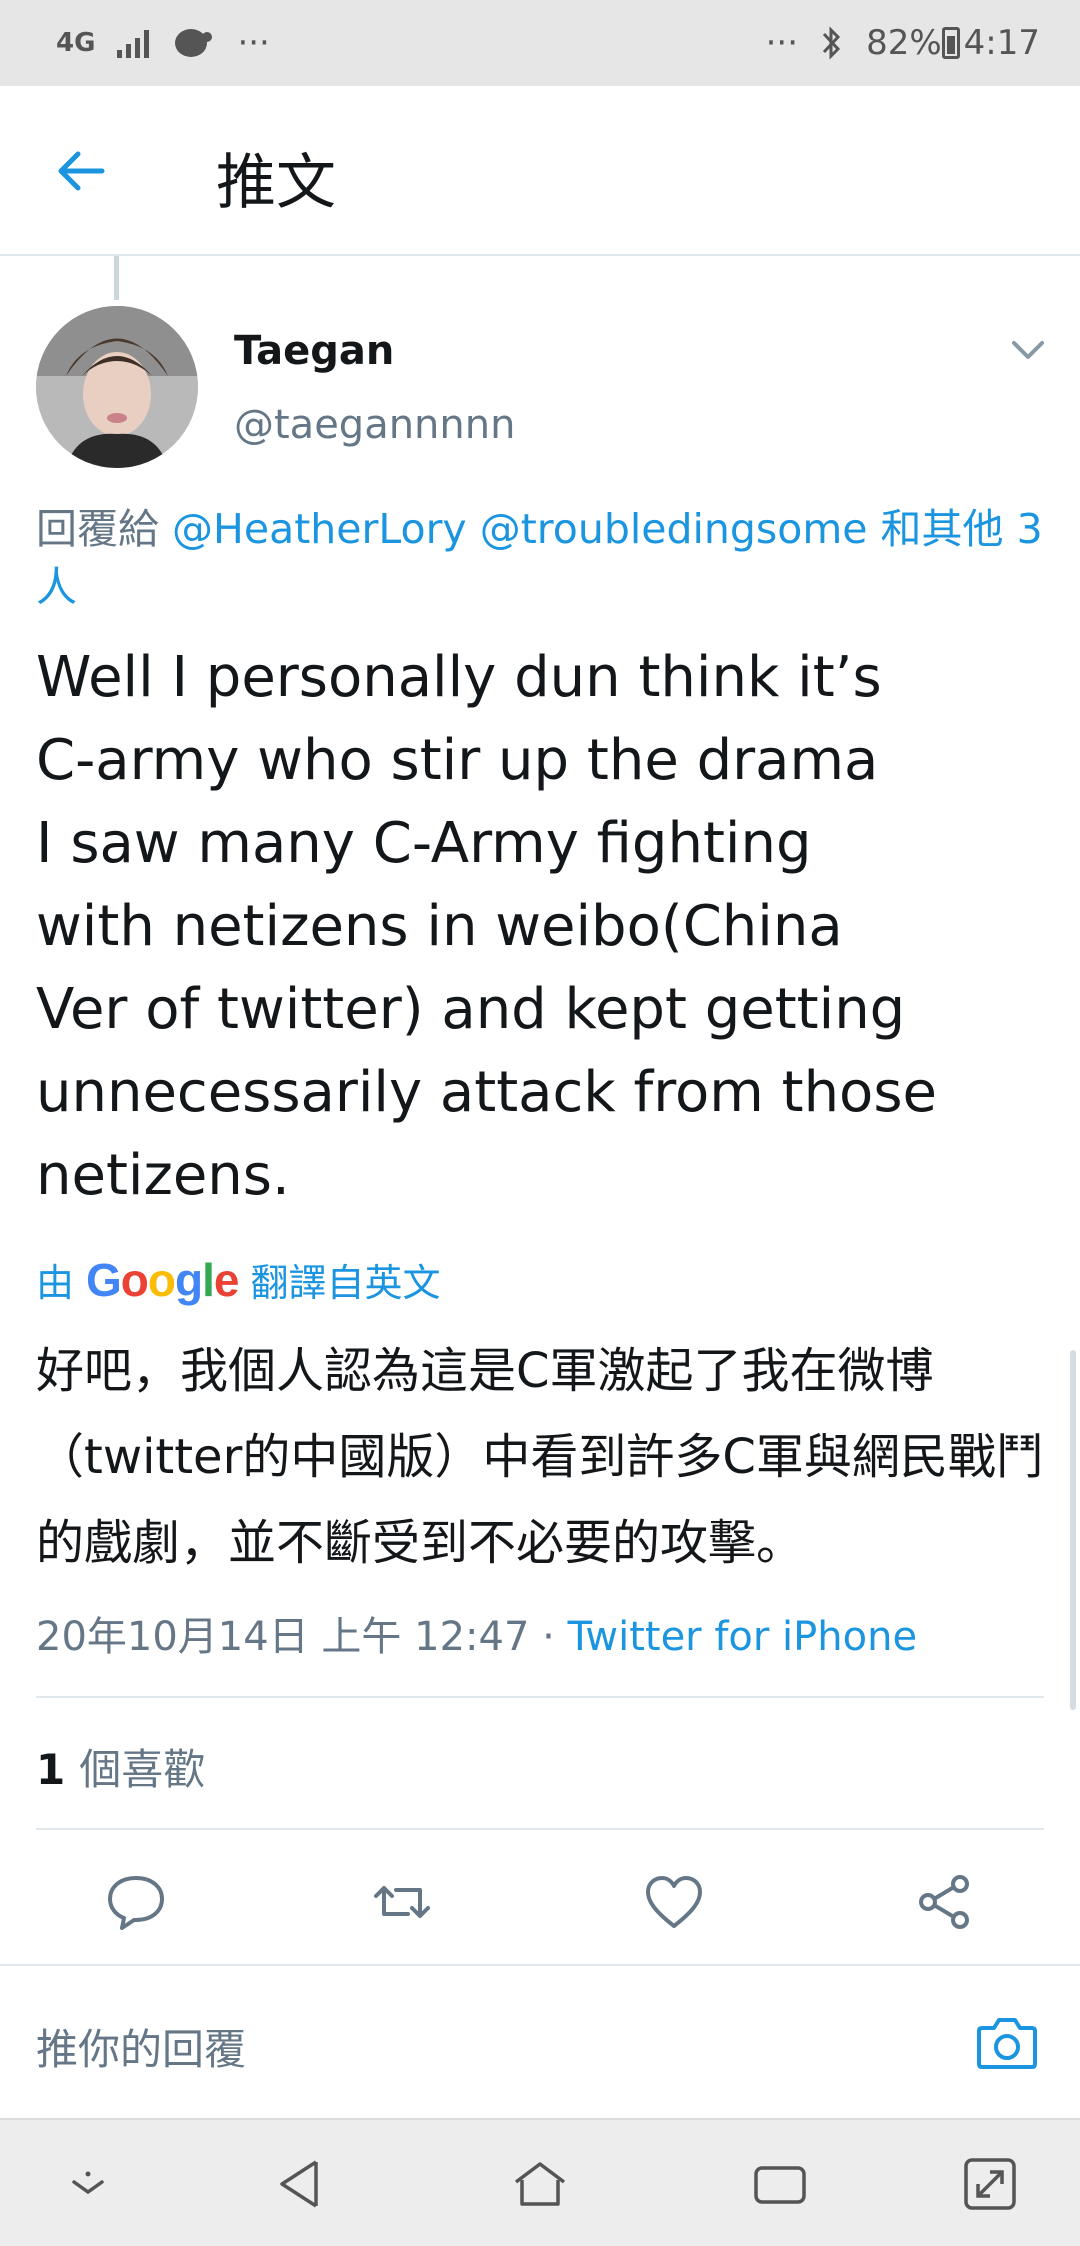 Image resolution: width=1080 pixels, height=2246 pixels. Describe the element at coordinates (1007, 2042) in the screenshot. I see `camera-icon` at that location.